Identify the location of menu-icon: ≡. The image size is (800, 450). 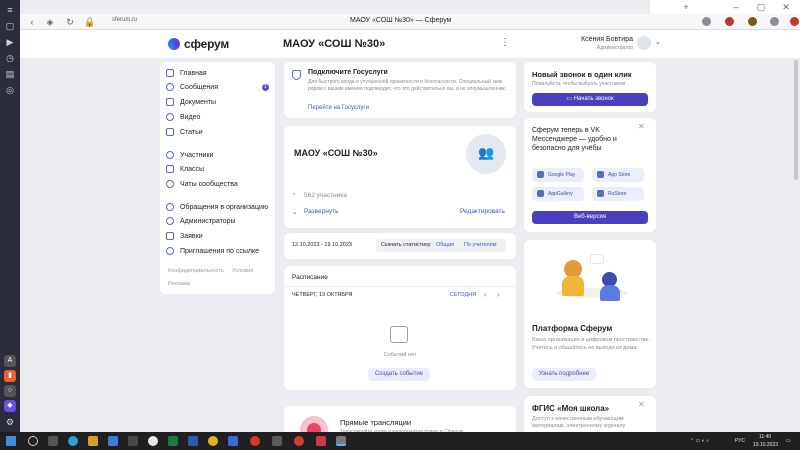
(10, 10).